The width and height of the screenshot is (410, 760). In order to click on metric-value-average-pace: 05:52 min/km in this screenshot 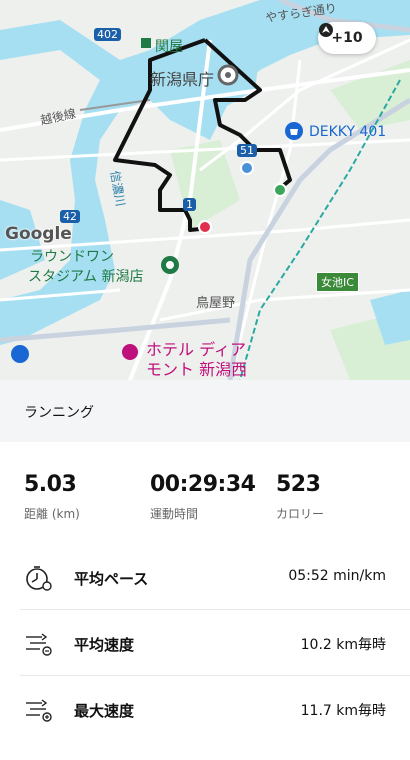, I will do `click(337, 576)`.